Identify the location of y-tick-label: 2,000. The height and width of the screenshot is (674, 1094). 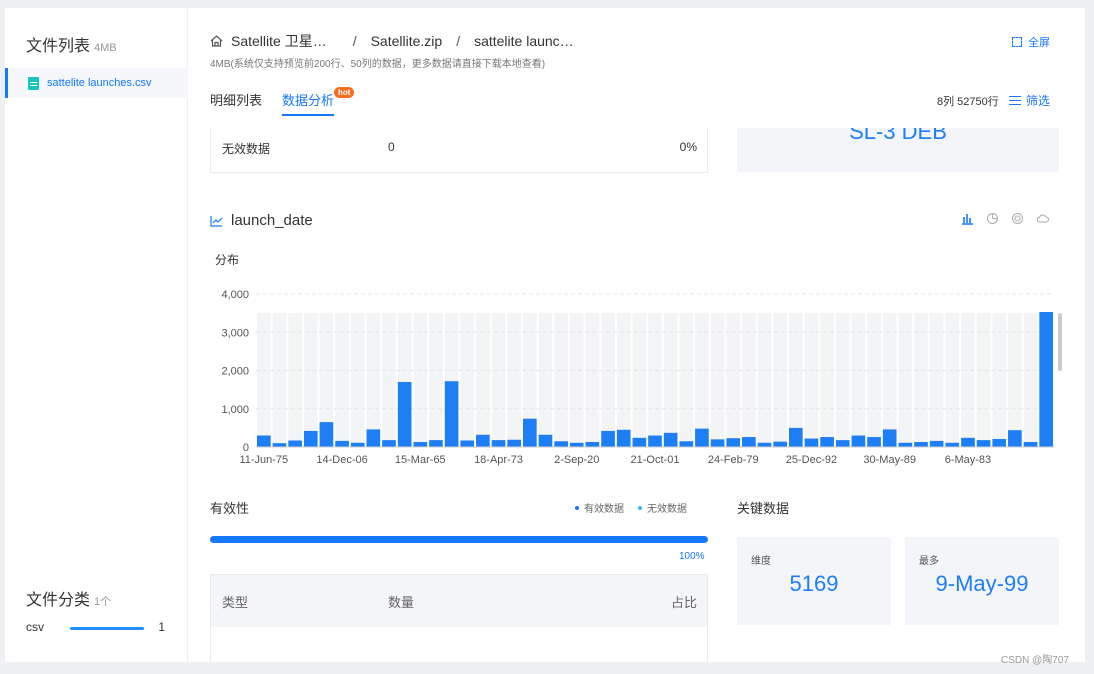
(235, 372).